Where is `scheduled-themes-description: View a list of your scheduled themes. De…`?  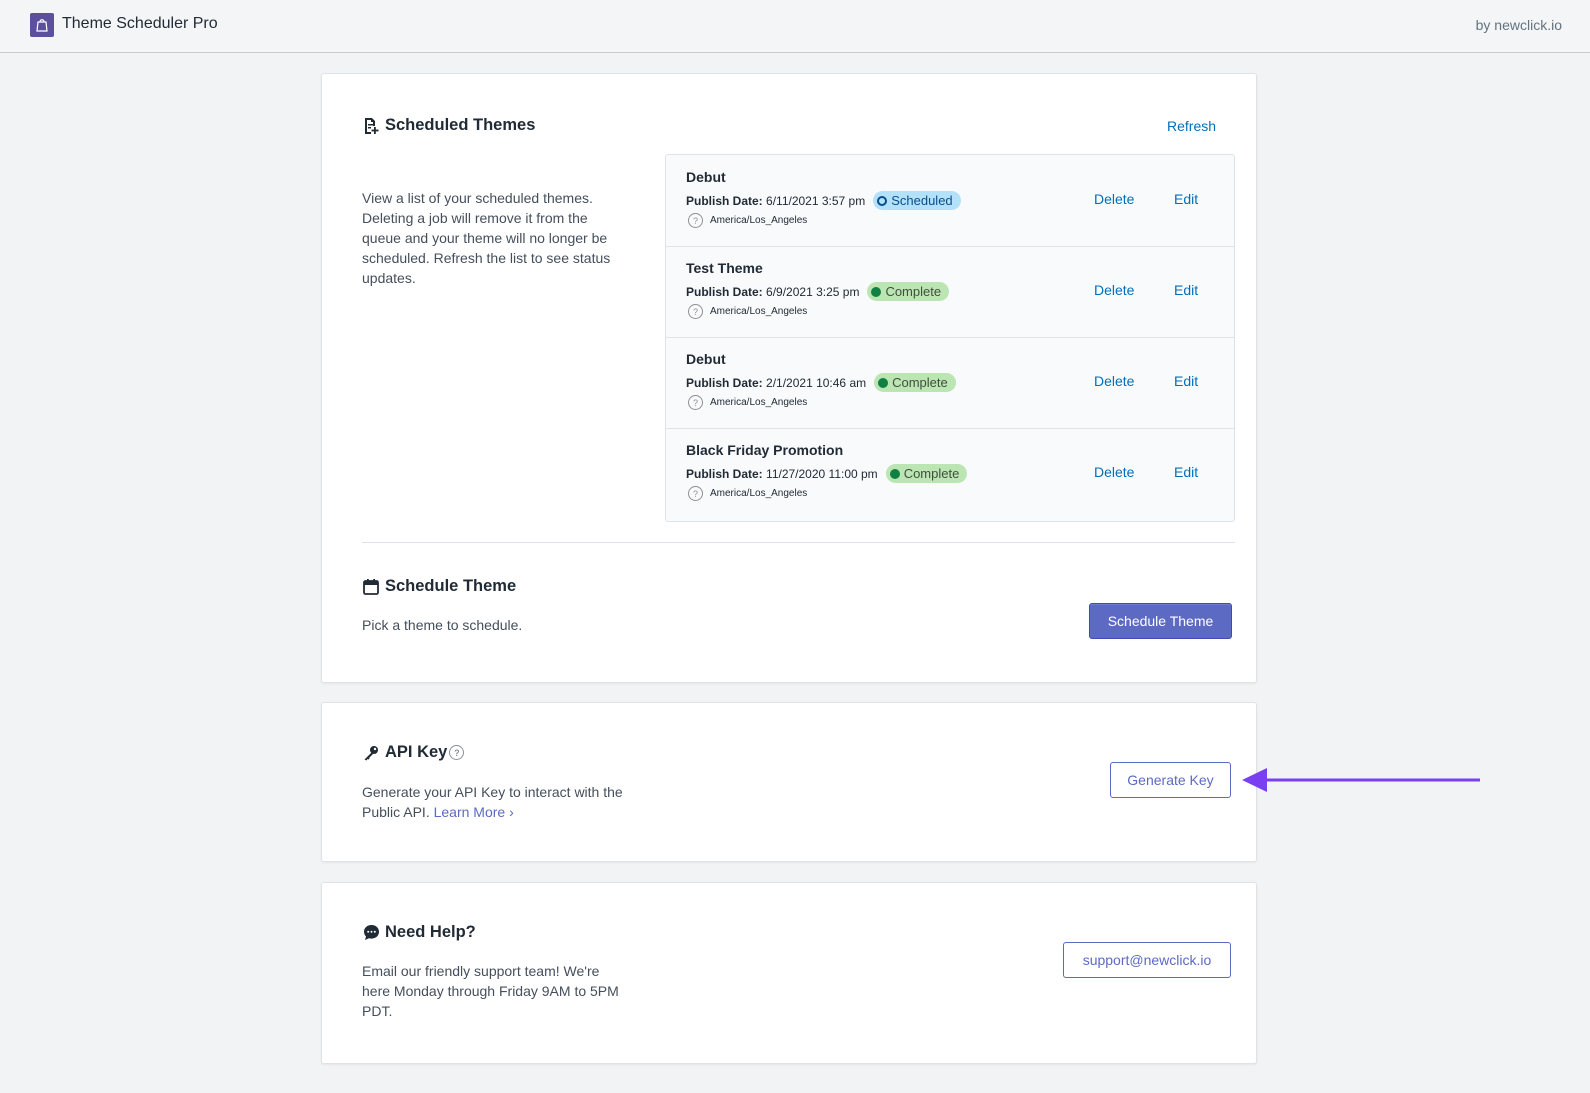
scheduled-themes-description: View a list of your scheduled themes. De… is located at coordinates (486, 238).